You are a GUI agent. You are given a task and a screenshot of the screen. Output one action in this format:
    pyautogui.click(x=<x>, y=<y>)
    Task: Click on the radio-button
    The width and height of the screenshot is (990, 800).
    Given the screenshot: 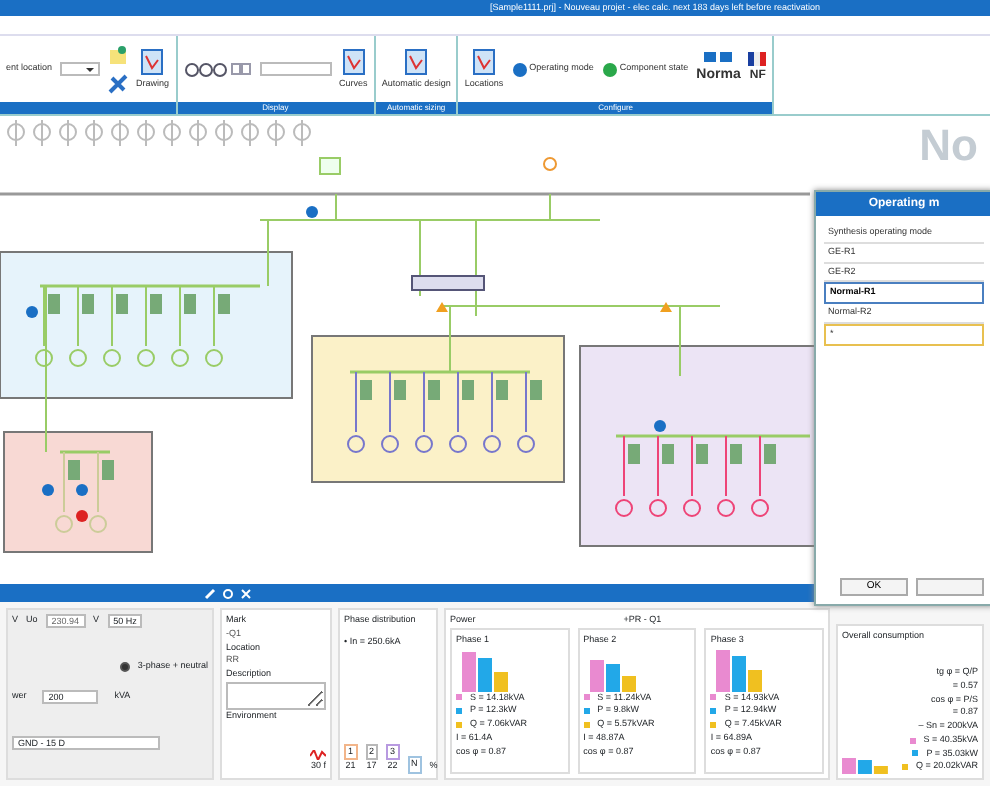 What is the action you would take?
    pyautogui.click(x=124, y=666)
    